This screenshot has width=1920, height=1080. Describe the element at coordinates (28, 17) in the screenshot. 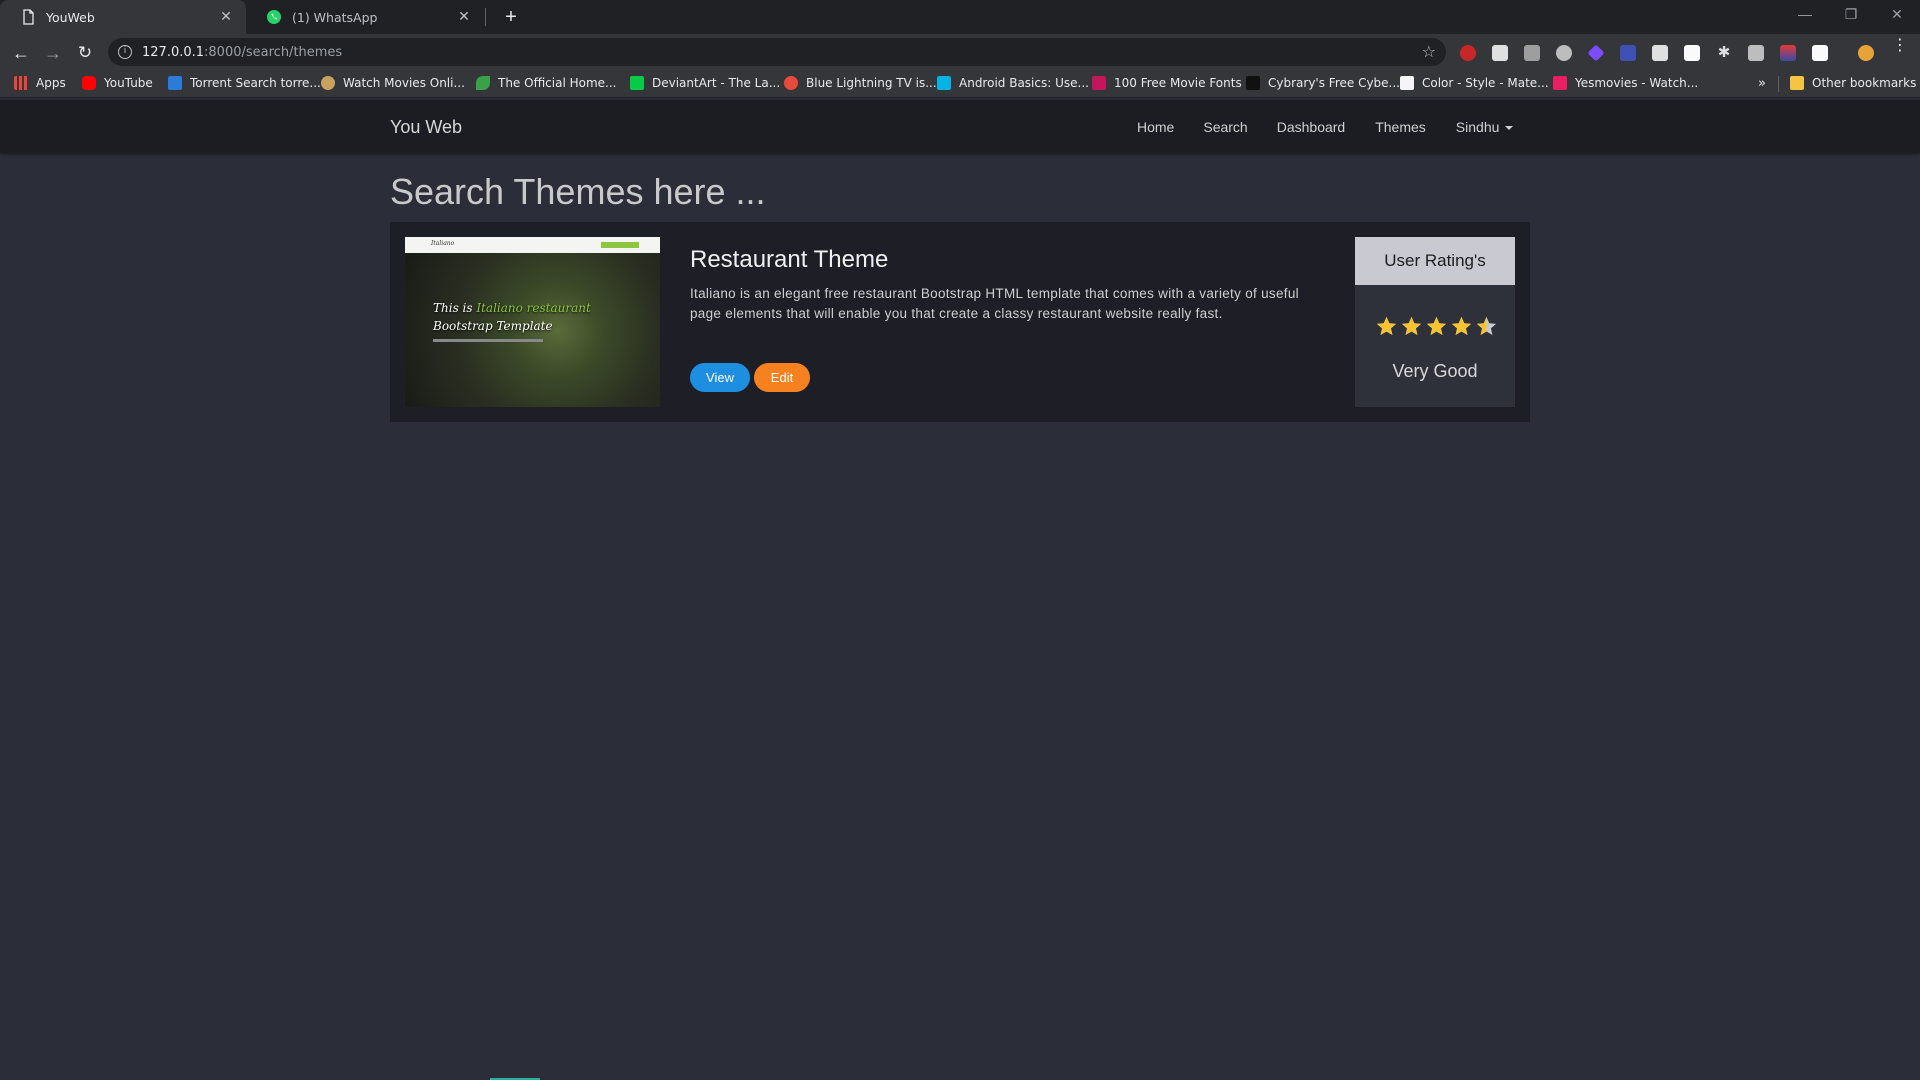

I see `page-icon` at that location.